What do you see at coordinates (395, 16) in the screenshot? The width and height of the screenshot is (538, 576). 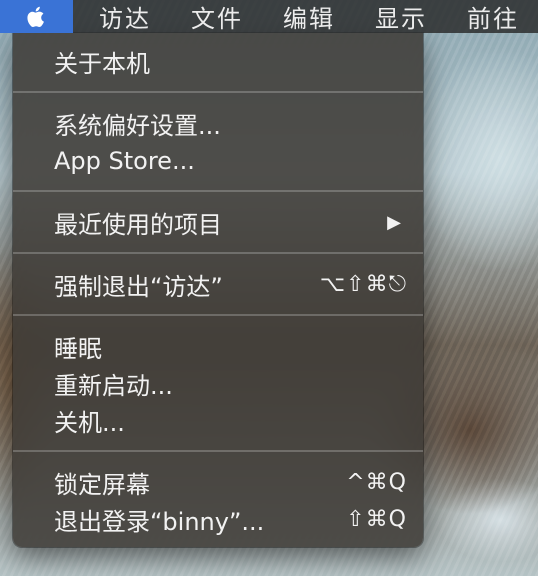 I see `menubar-item-view: 显示` at bounding box center [395, 16].